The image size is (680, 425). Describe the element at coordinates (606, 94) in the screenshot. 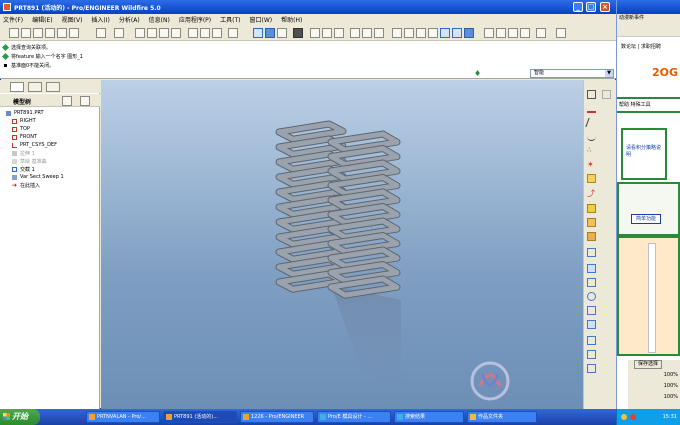

I see `plane-icon` at that location.